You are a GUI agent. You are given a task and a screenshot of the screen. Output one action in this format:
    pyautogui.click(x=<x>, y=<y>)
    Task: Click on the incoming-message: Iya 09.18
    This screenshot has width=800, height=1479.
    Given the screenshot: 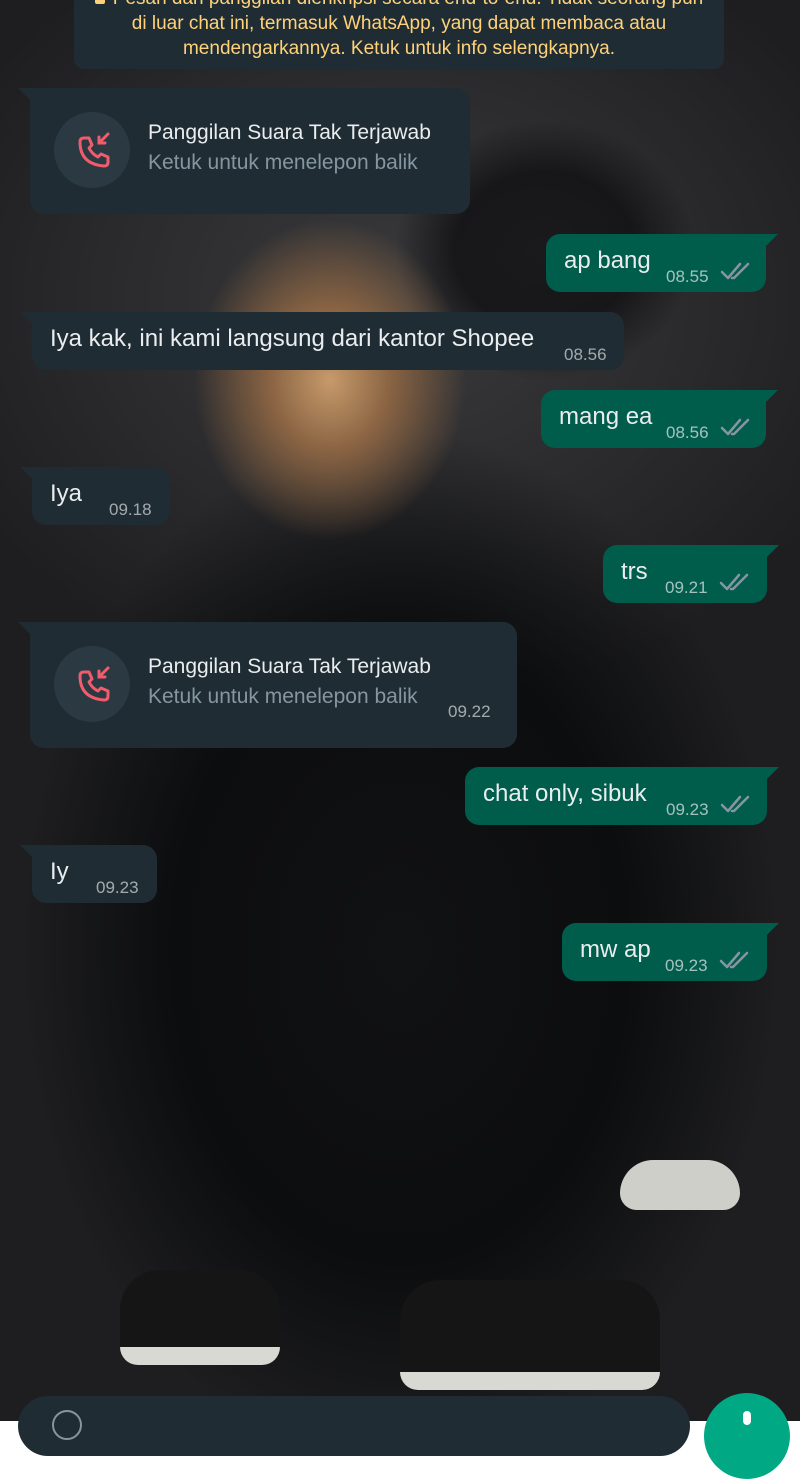 What is the action you would take?
    pyautogui.click(x=95, y=496)
    